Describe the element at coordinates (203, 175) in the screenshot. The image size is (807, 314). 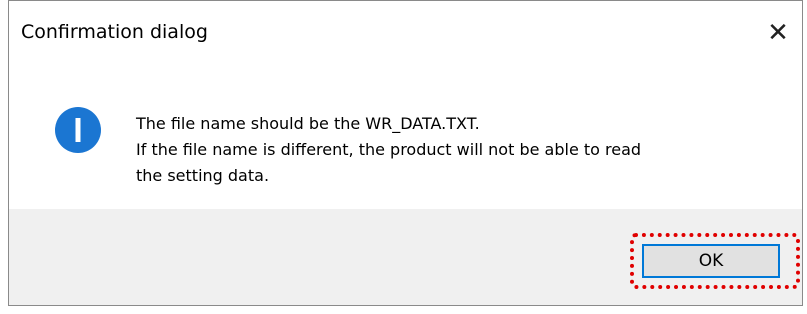
I see `message-line-3: the setting data.` at that location.